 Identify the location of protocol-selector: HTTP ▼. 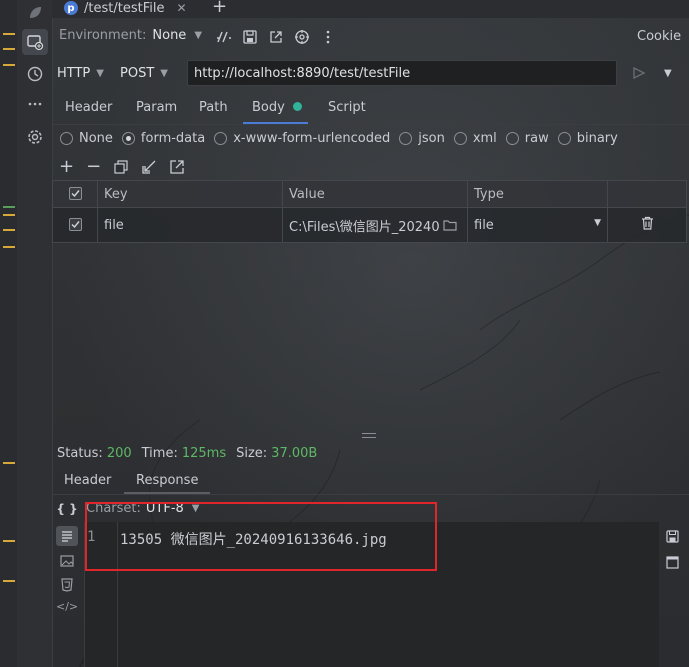
(80, 73).